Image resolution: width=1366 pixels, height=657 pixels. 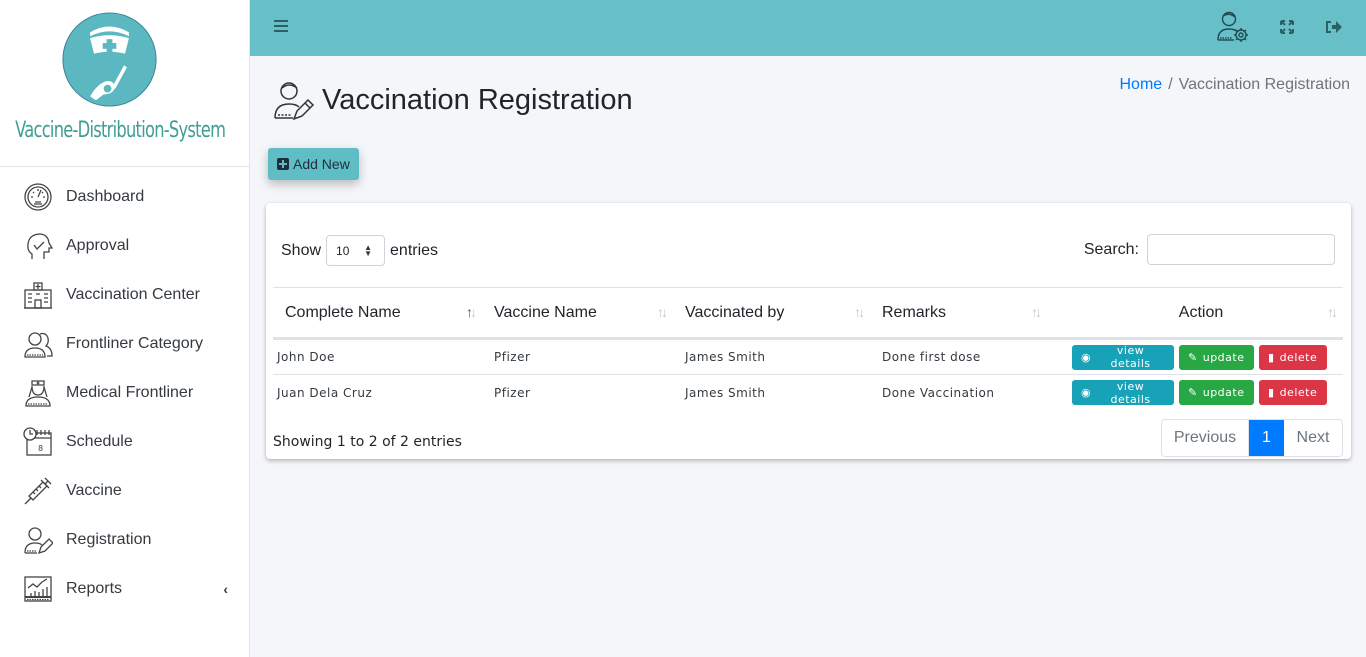 I want to click on sidebar-item-vaccine: Vaccine, so click(x=125, y=490).